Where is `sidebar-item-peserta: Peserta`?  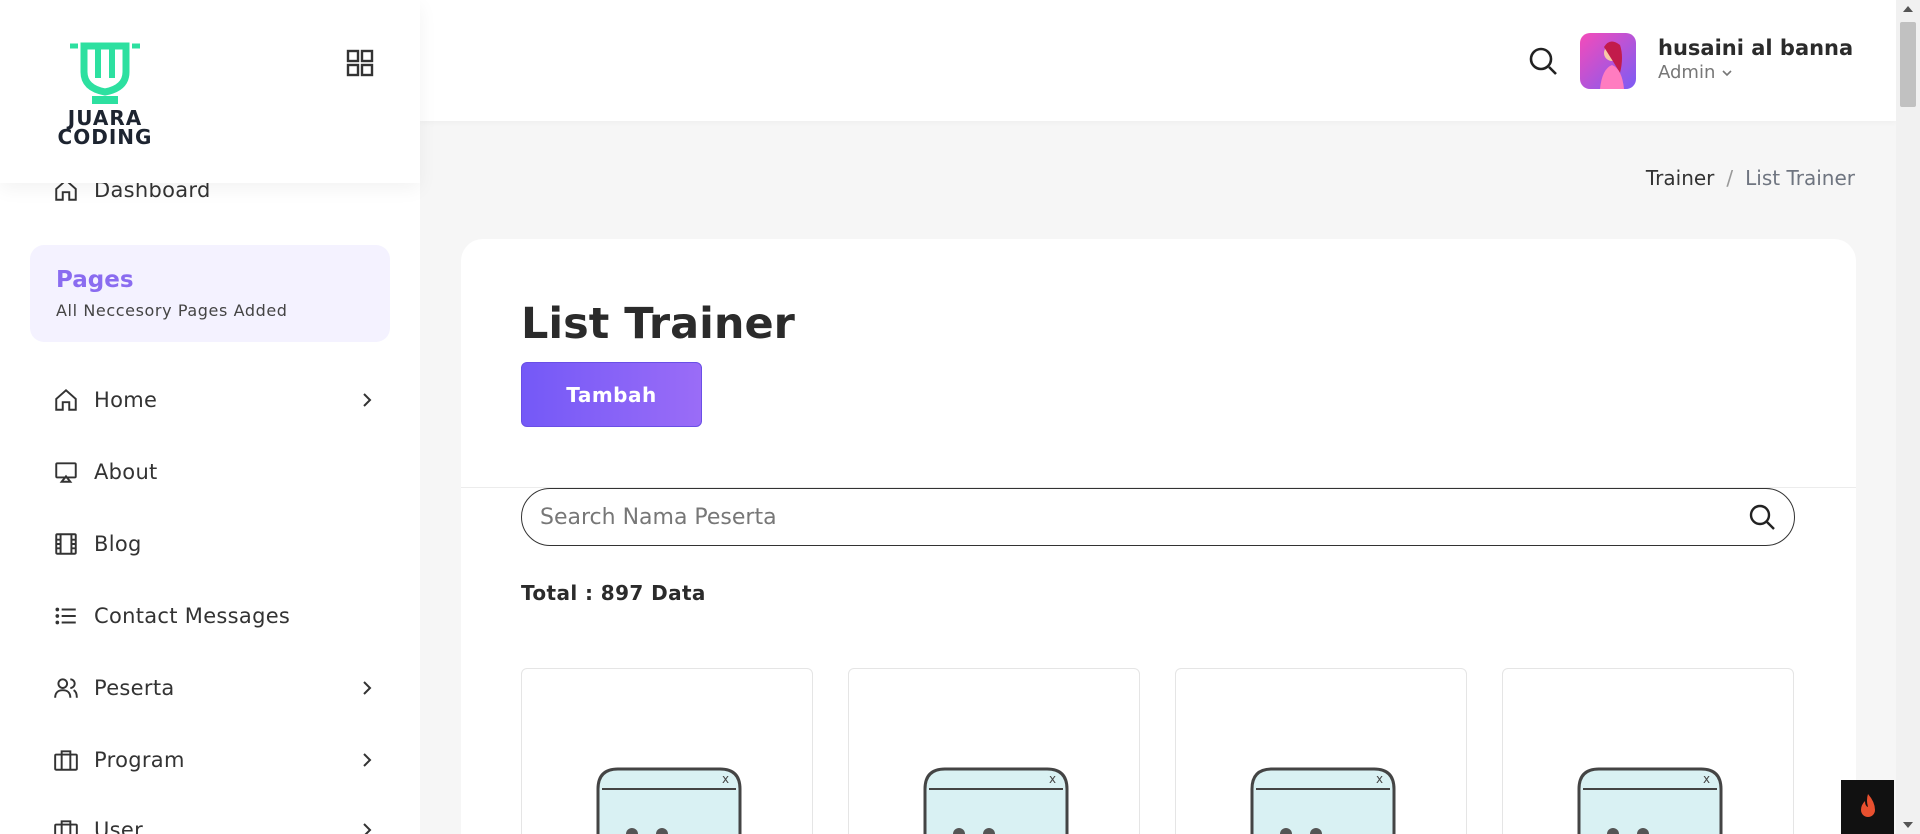
sidebar-item-peserta: Peserta is located at coordinates (214, 688).